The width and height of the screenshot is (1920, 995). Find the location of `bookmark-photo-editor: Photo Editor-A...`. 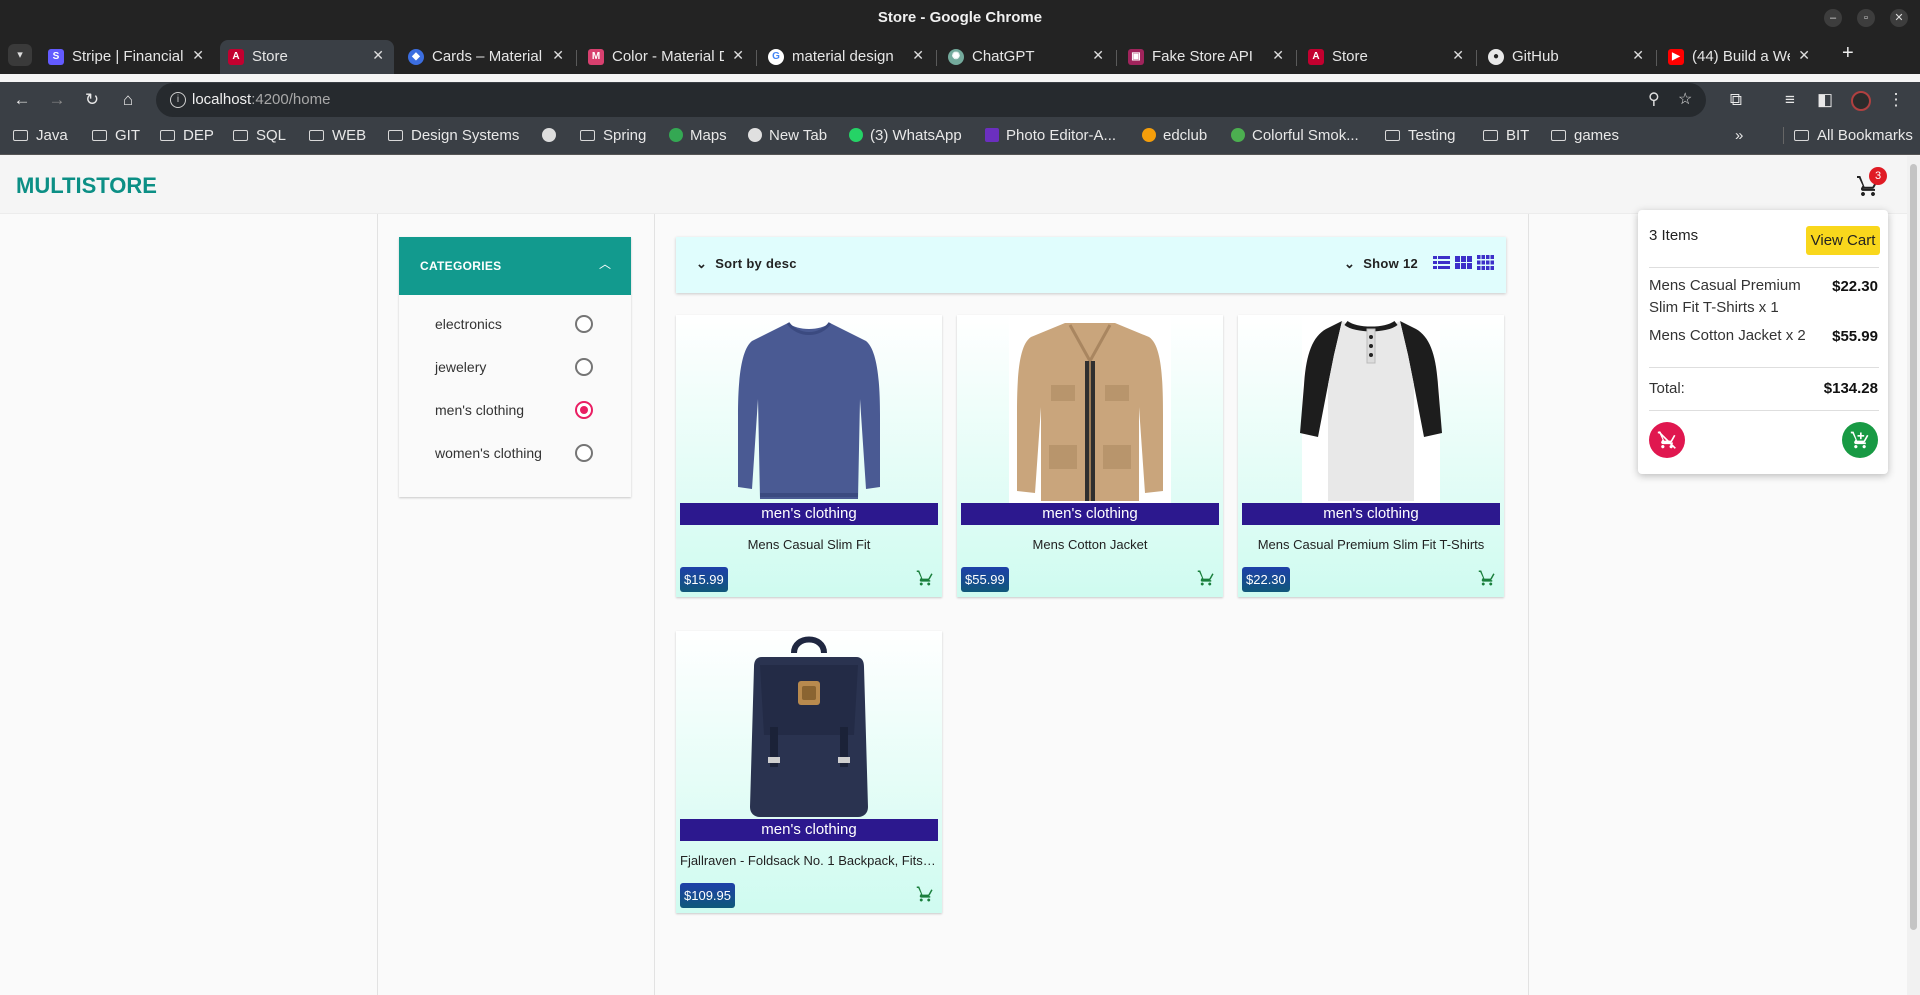

bookmark-photo-editor: Photo Editor-A... is located at coordinates (1050, 135).